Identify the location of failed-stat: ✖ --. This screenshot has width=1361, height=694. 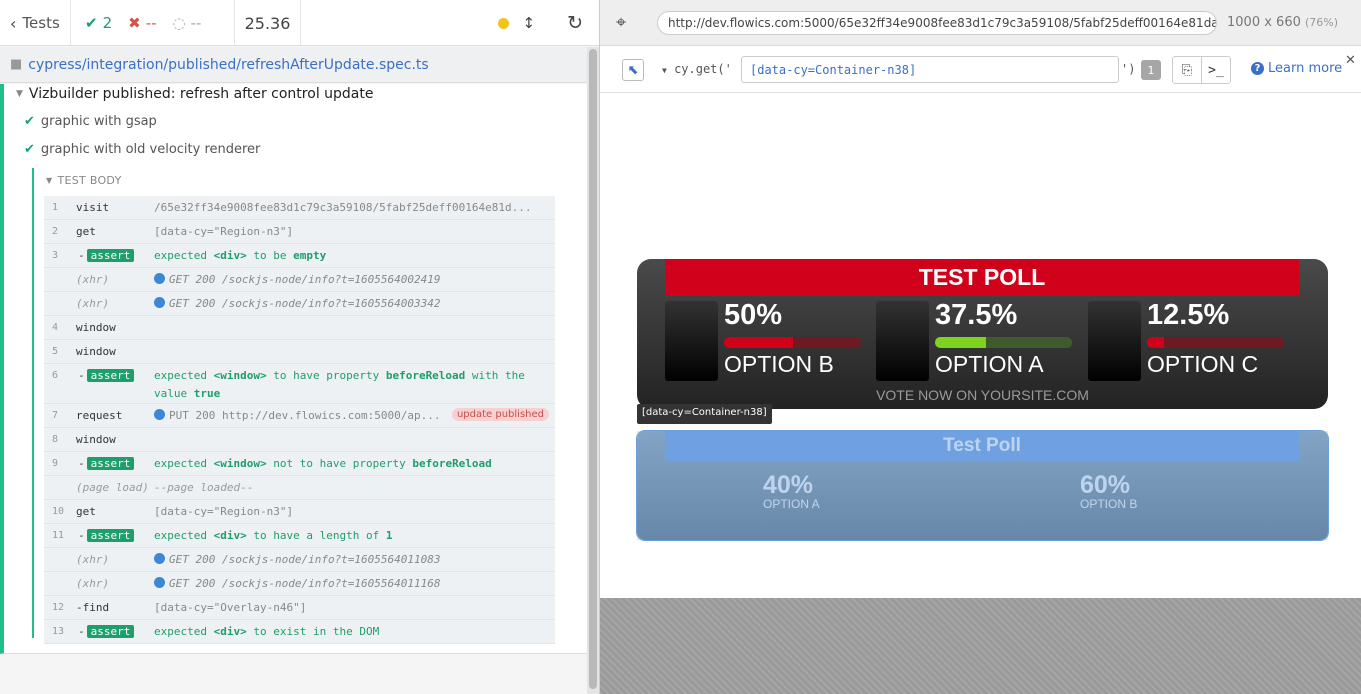
(142, 23).